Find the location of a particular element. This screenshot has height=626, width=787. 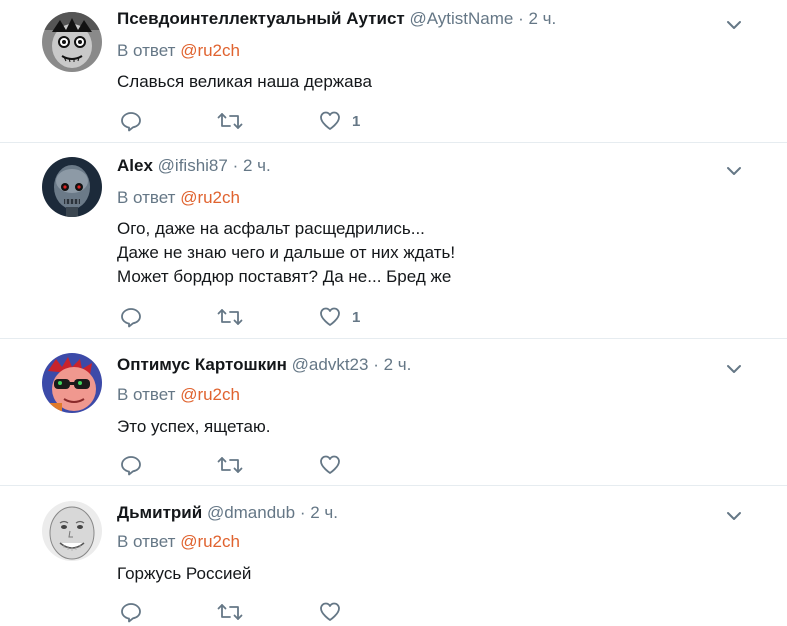

user-name: Alex is located at coordinates (135, 165).